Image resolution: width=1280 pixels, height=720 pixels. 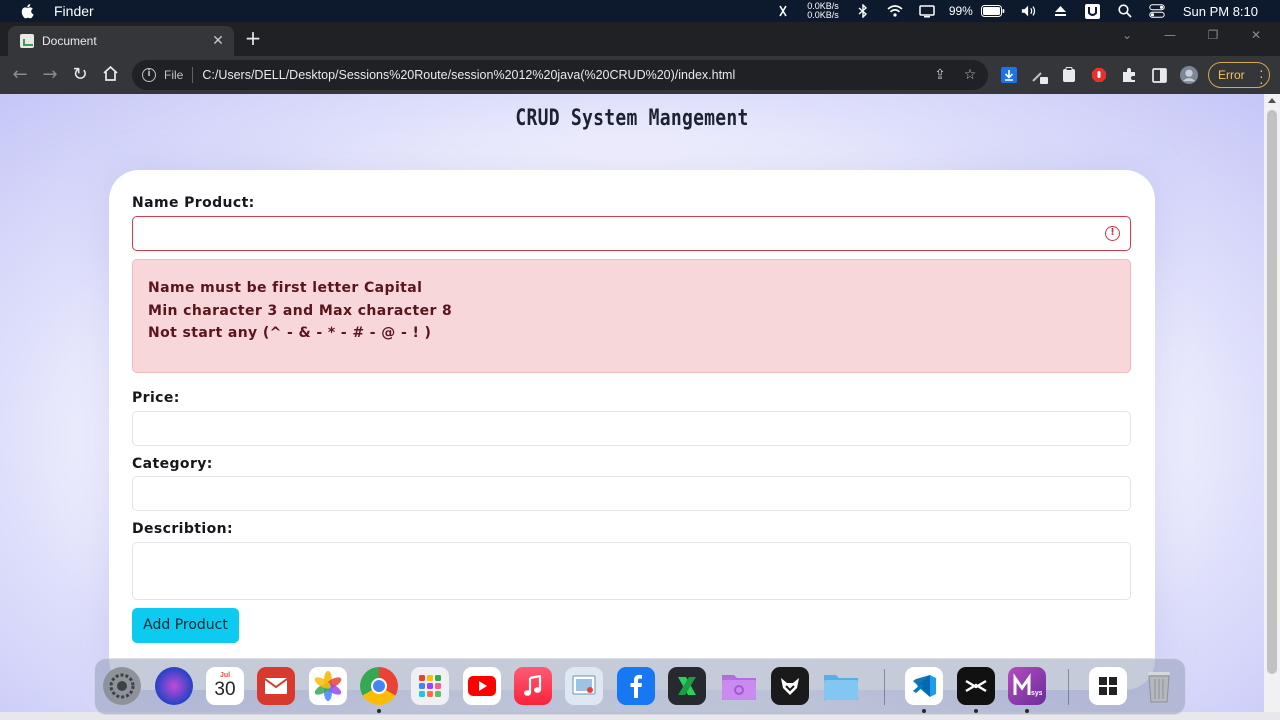 What do you see at coordinates (584, 686) in the screenshot?
I see `preview-icon` at bounding box center [584, 686].